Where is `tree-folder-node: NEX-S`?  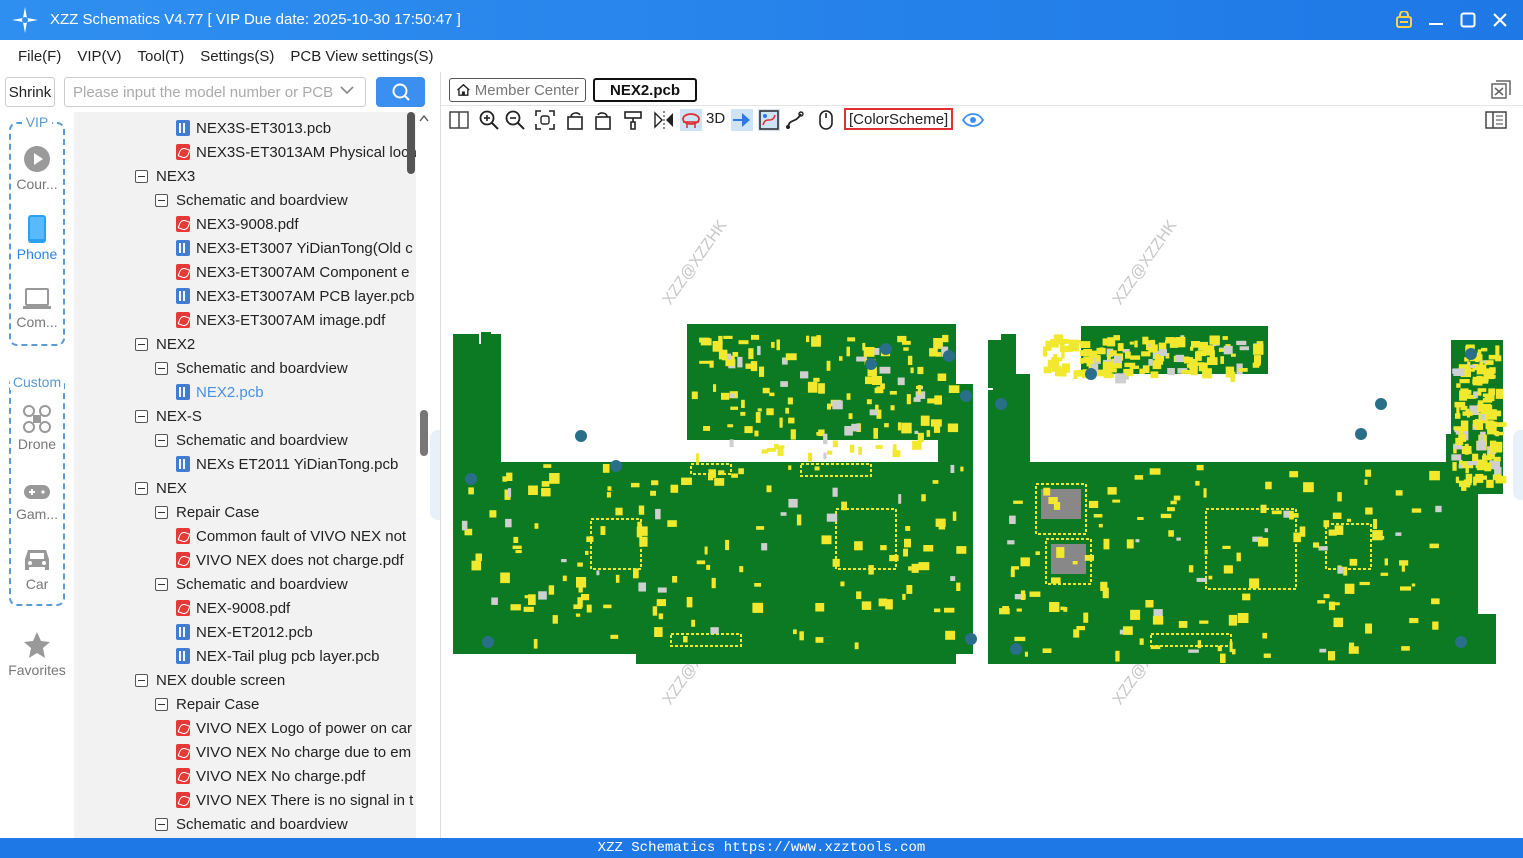
tree-folder-node: NEX-S is located at coordinates (168, 416).